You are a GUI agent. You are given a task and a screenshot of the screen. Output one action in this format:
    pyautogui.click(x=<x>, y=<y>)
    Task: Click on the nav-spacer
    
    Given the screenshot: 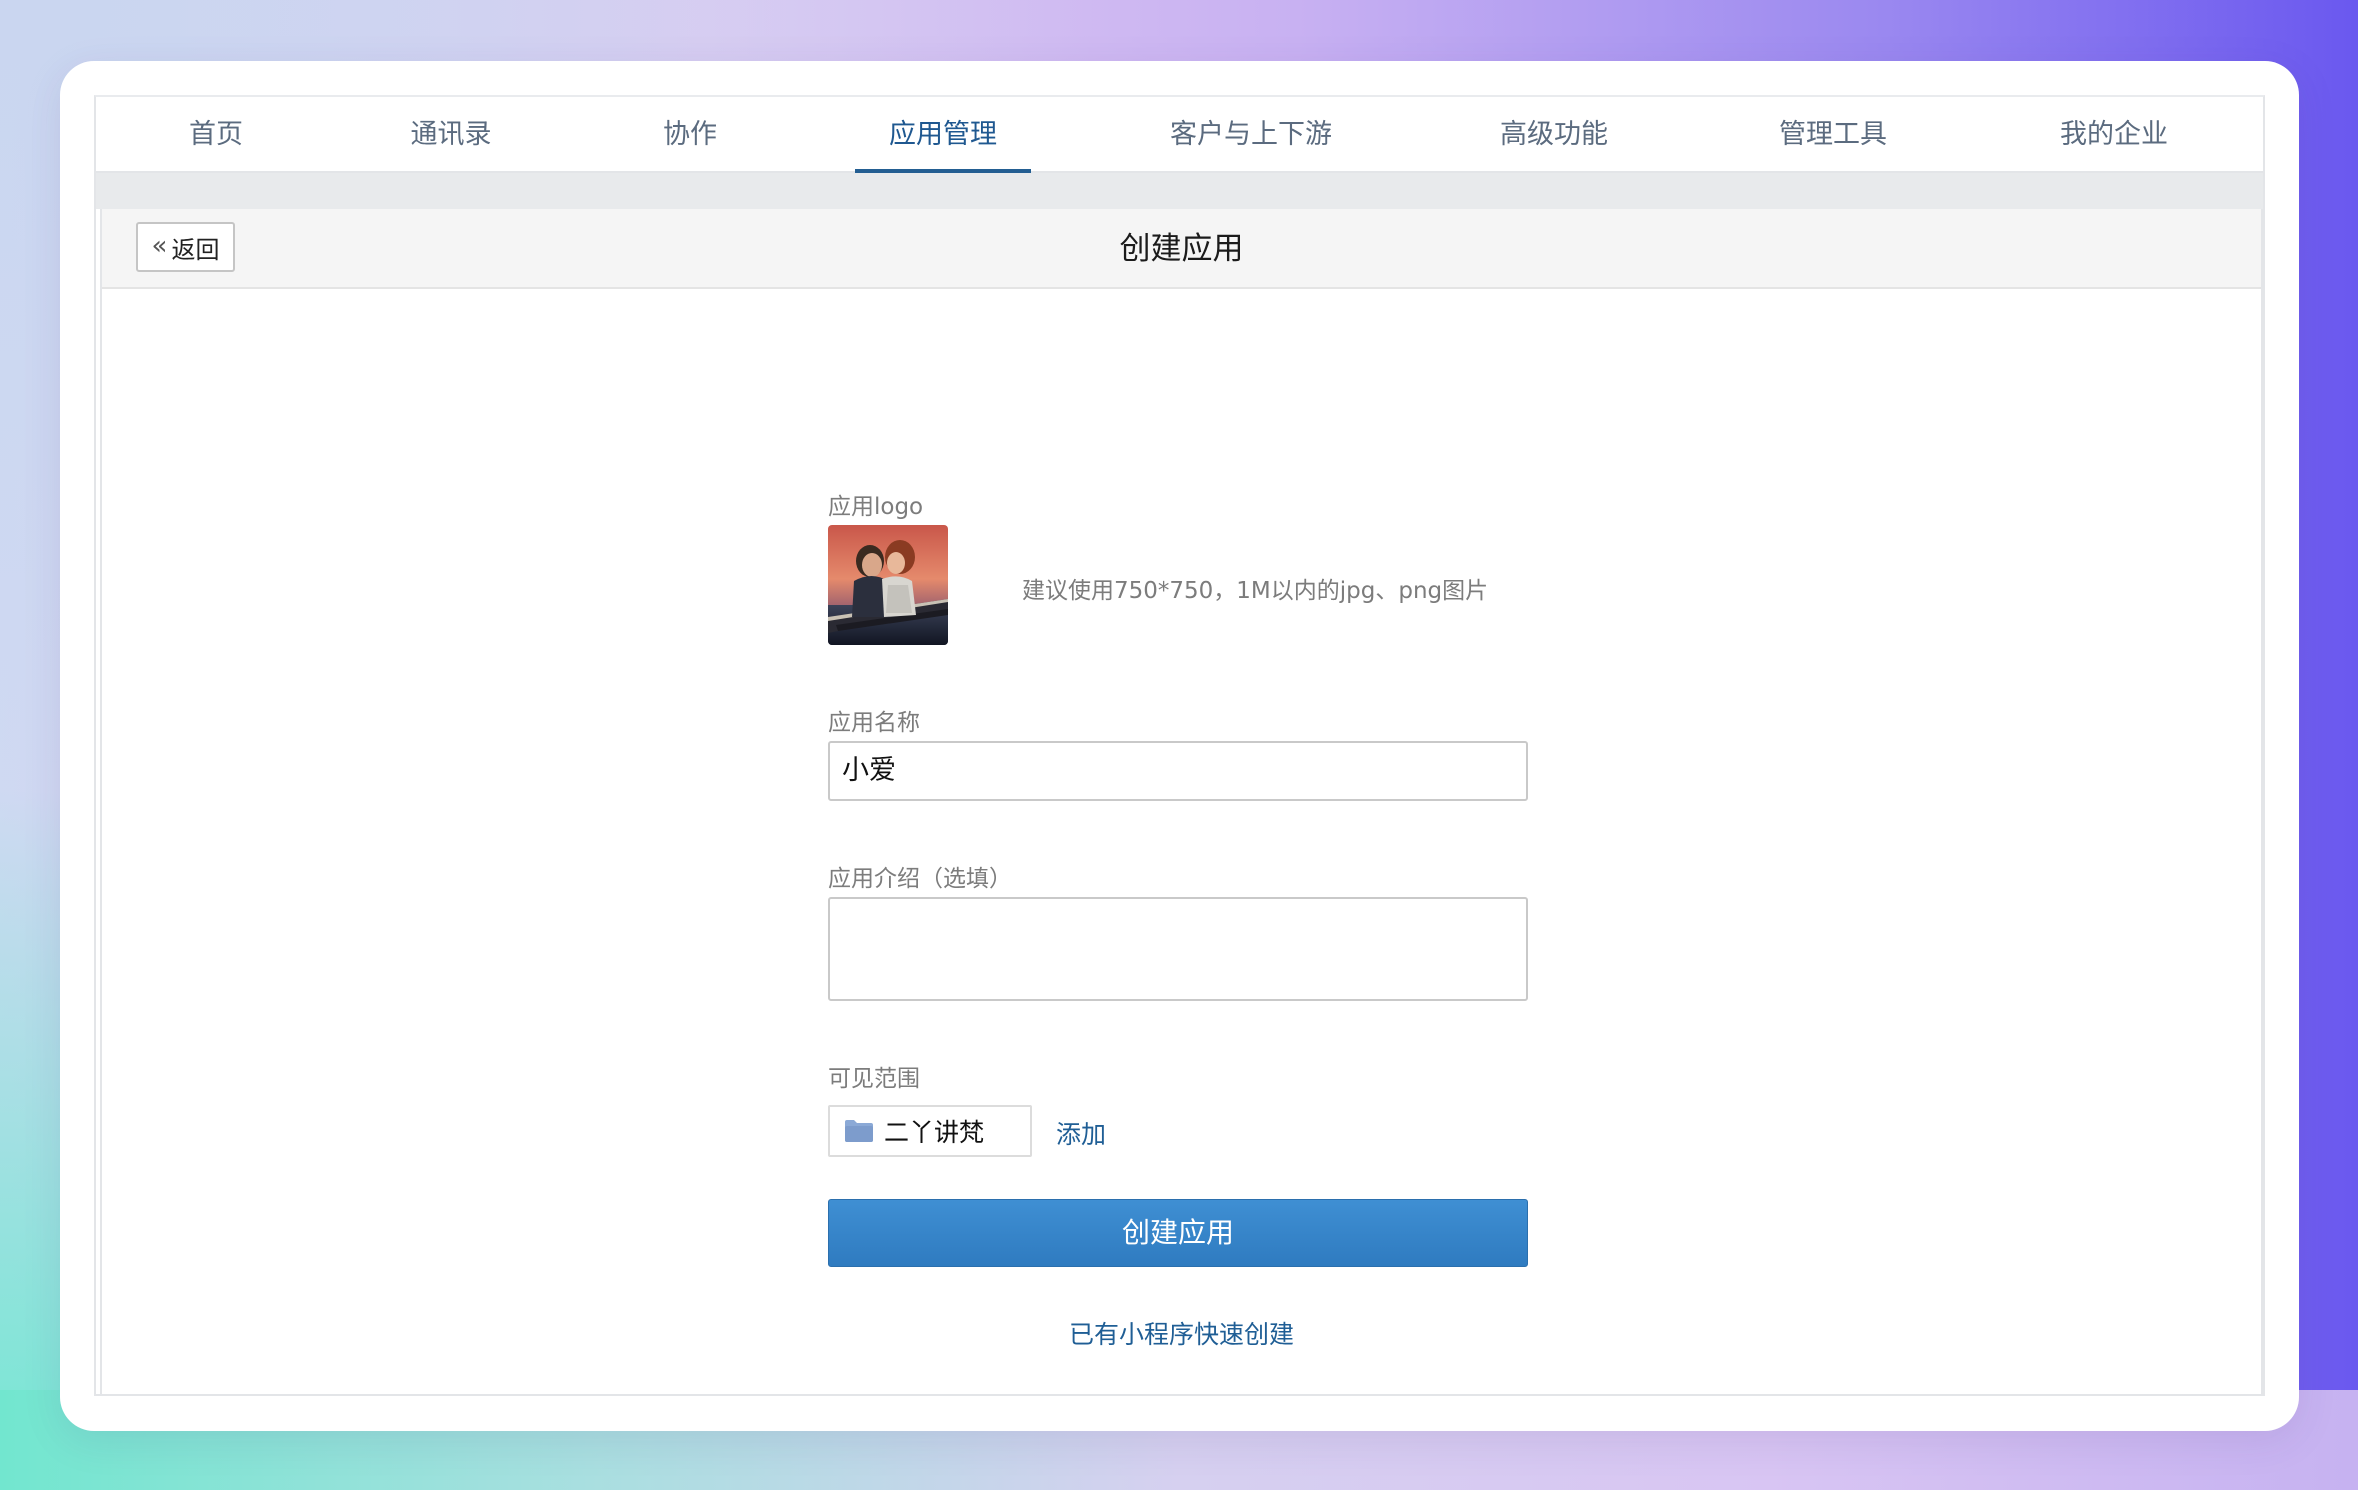 What is the action you would take?
    pyautogui.click(x=1179, y=191)
    